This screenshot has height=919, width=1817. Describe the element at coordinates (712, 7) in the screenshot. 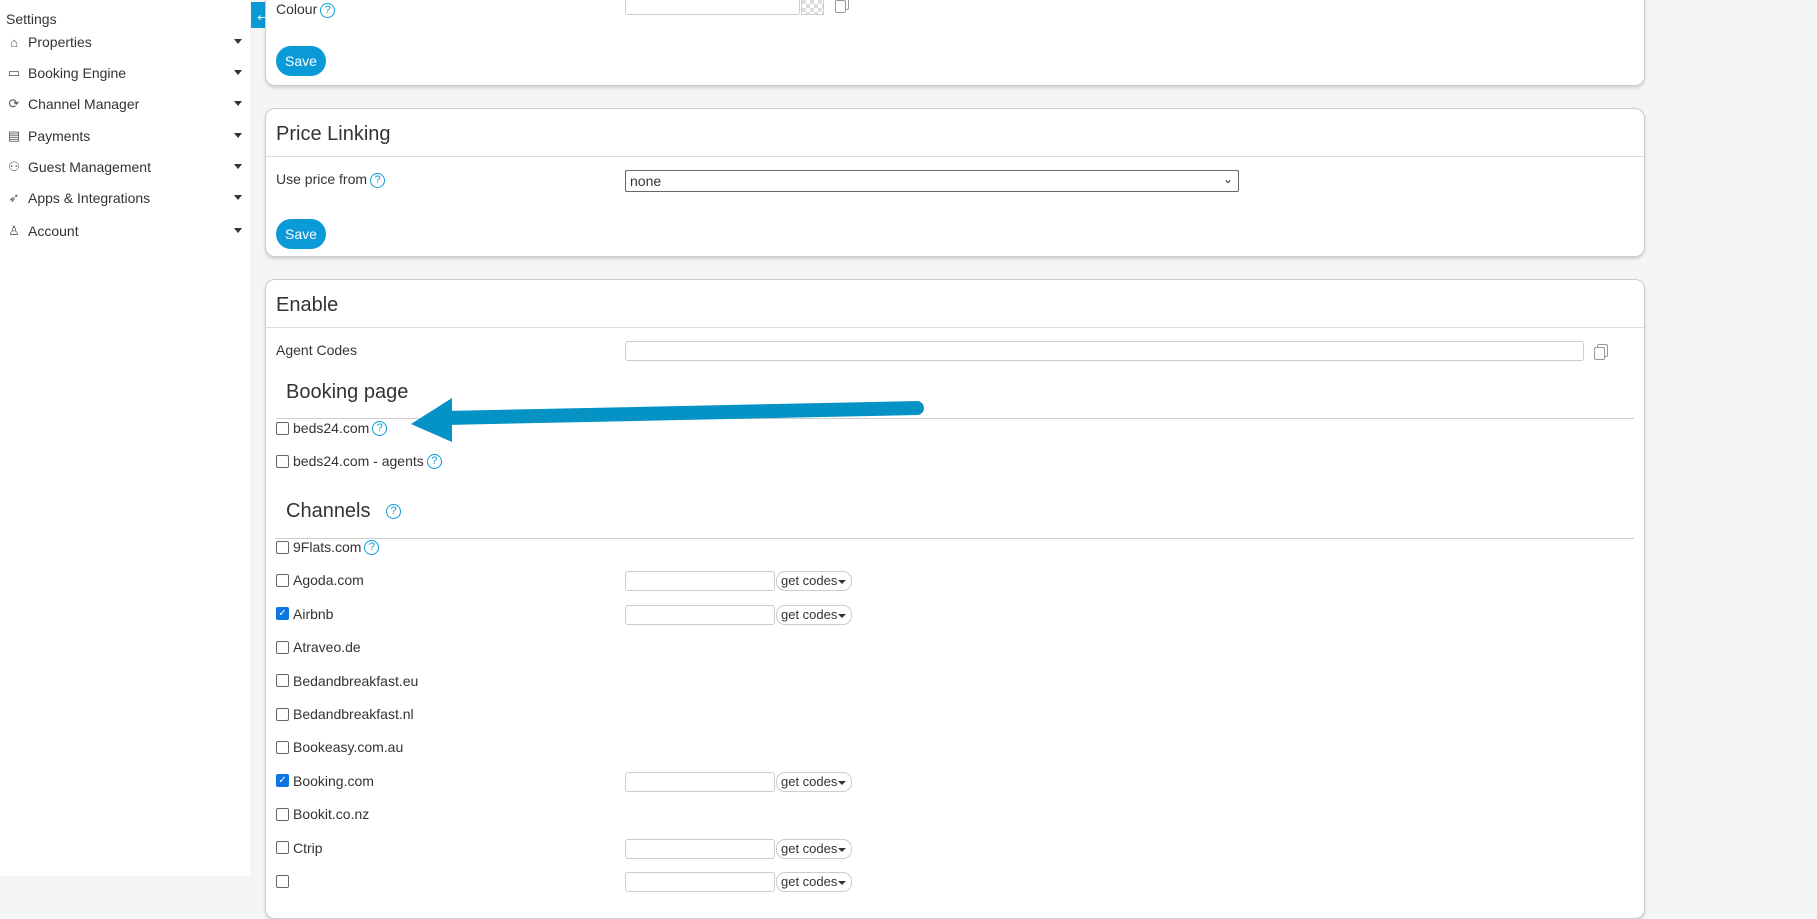

I see `colour-input` at that location.